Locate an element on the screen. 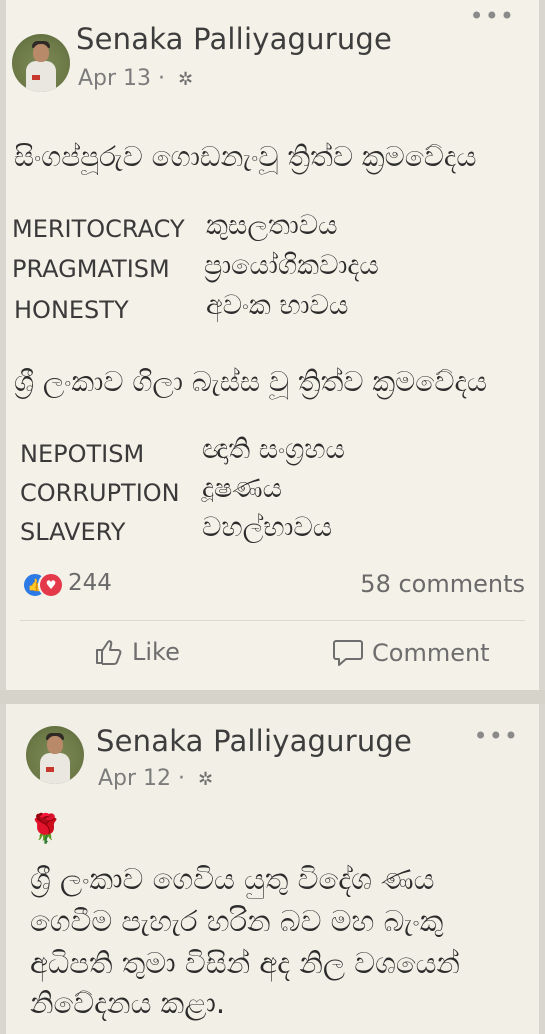 Image resolution: width=545 pixels, height=1034 pixels. term-en: NEPOTISM is located at coordinates (82, 454).